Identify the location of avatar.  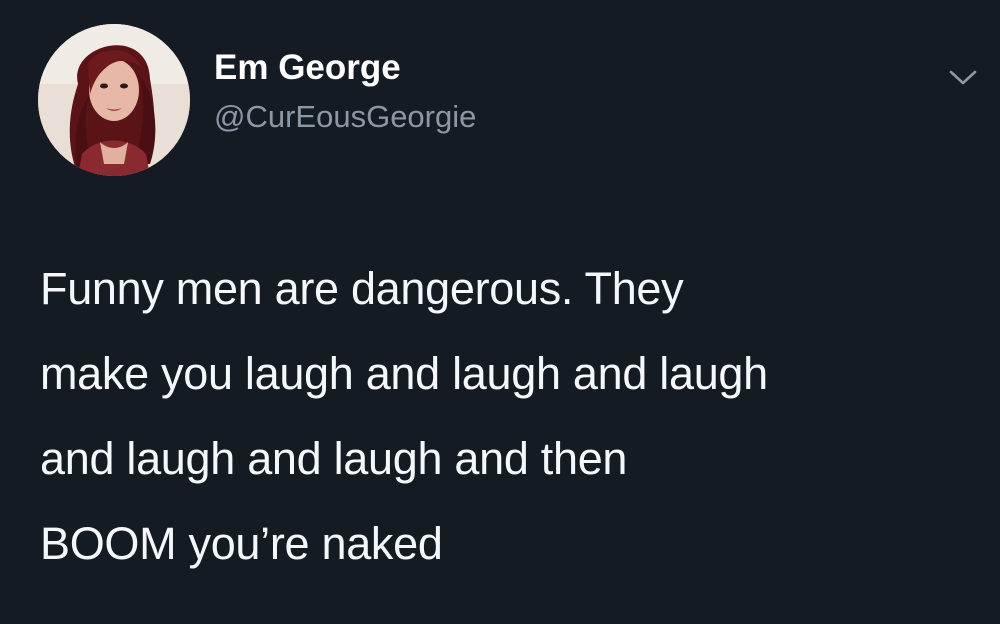
(114, 100).